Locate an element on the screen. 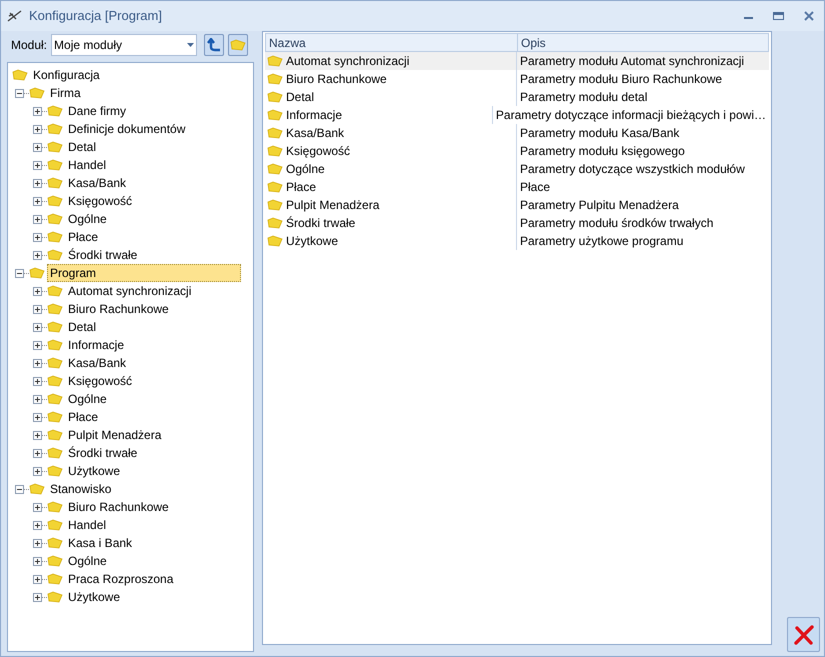 The width and height of the screenshot is (825, 657). table-row: Środki trwałe Parametry modułu środków trwałych is located at coordinates (517, 223).